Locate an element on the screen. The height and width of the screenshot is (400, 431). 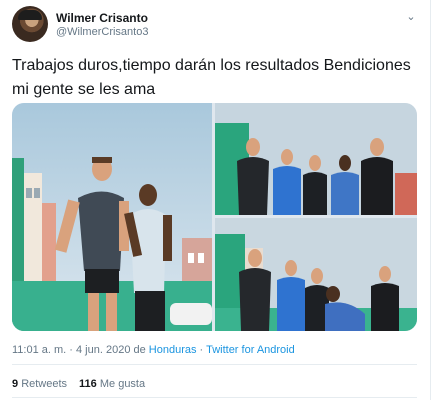
author-name: Wilmer Crisanto is located at coordinates (102, 18).